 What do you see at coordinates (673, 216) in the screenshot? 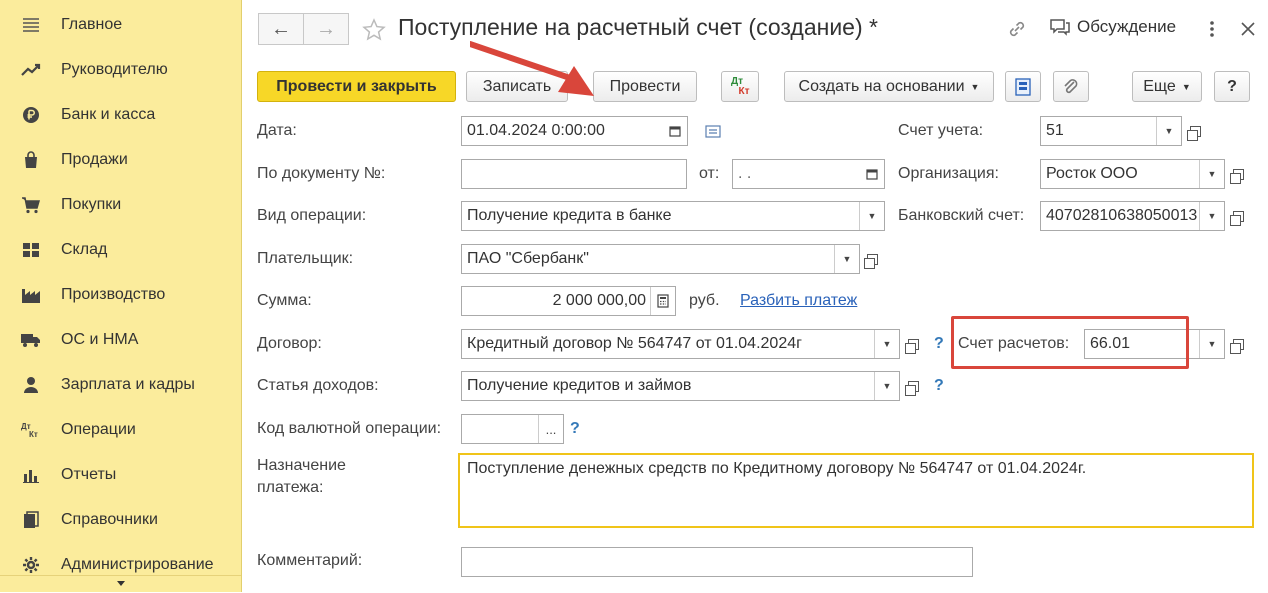
I see `operation-select: Получение кредита в банке ▼` at bounding box center [673, 216].